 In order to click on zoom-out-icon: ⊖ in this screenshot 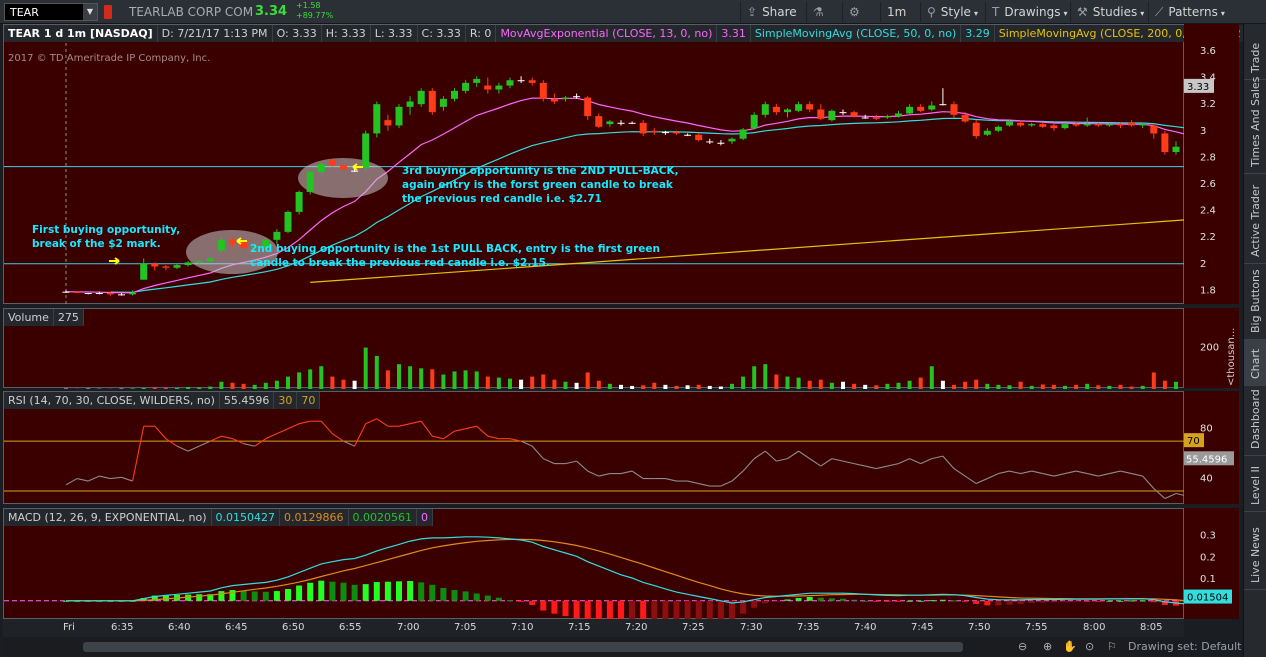, I will do `click(1022, 646)`.